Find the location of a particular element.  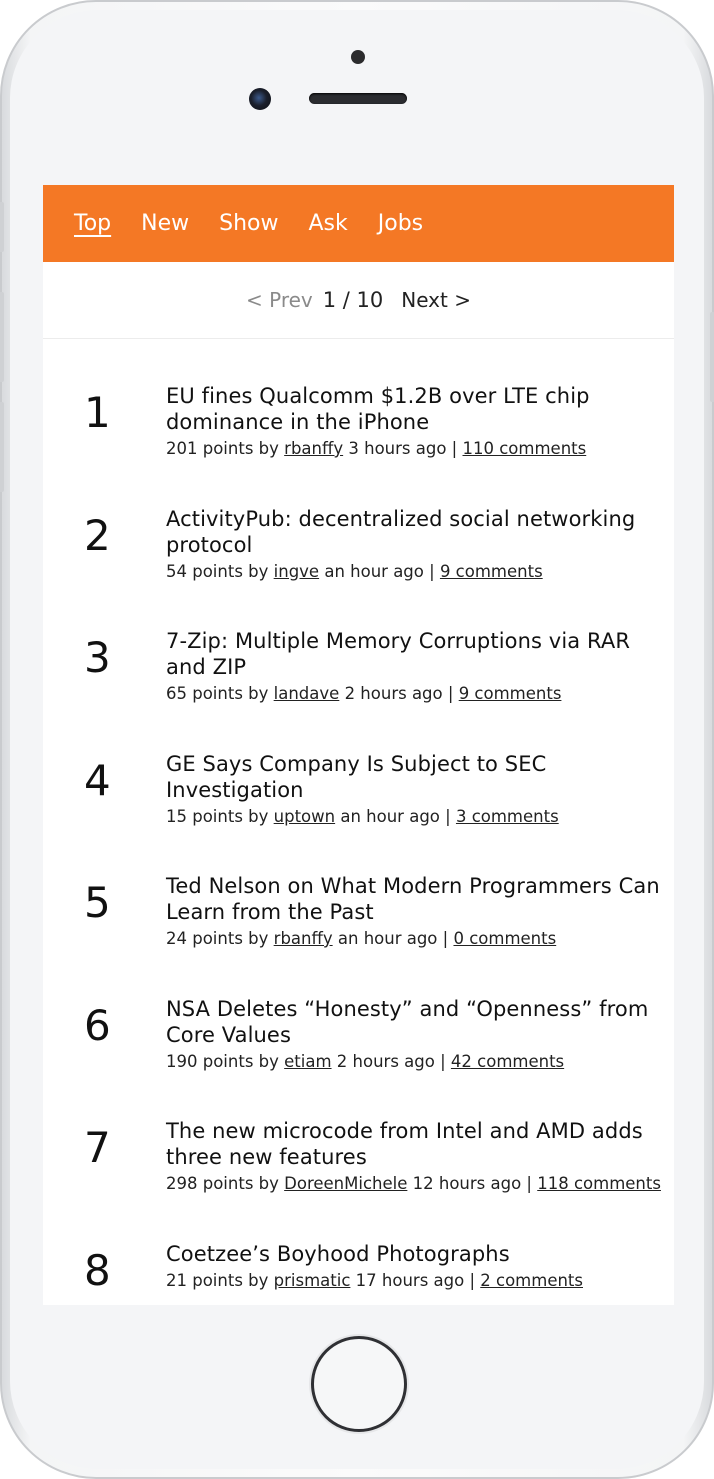

story-rank: 6 is located at coordinates (97, 1025).